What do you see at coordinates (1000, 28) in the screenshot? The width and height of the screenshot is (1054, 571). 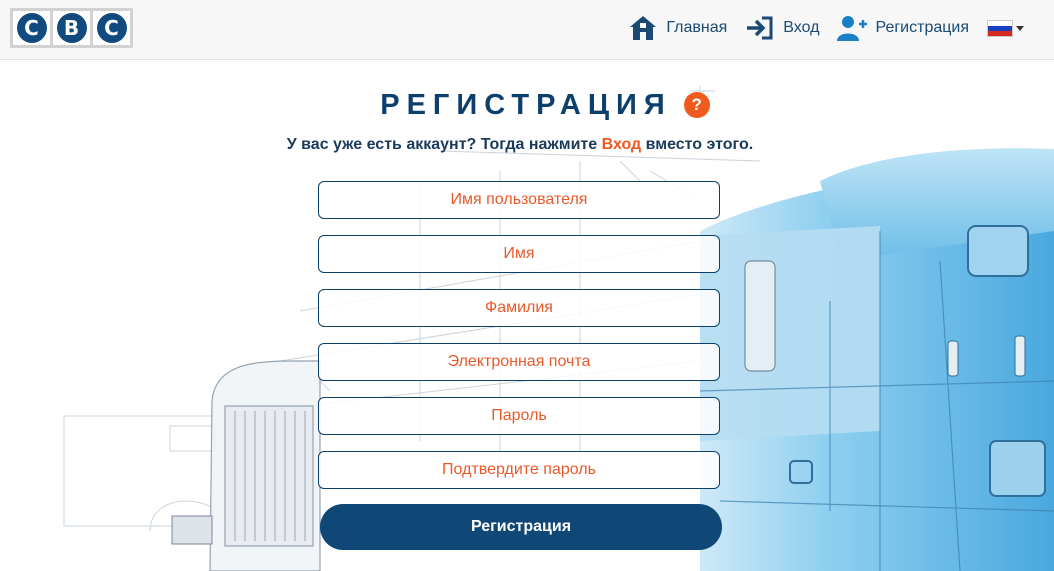 I see `russia-flag-icon` at bounding box center [1000, 28].